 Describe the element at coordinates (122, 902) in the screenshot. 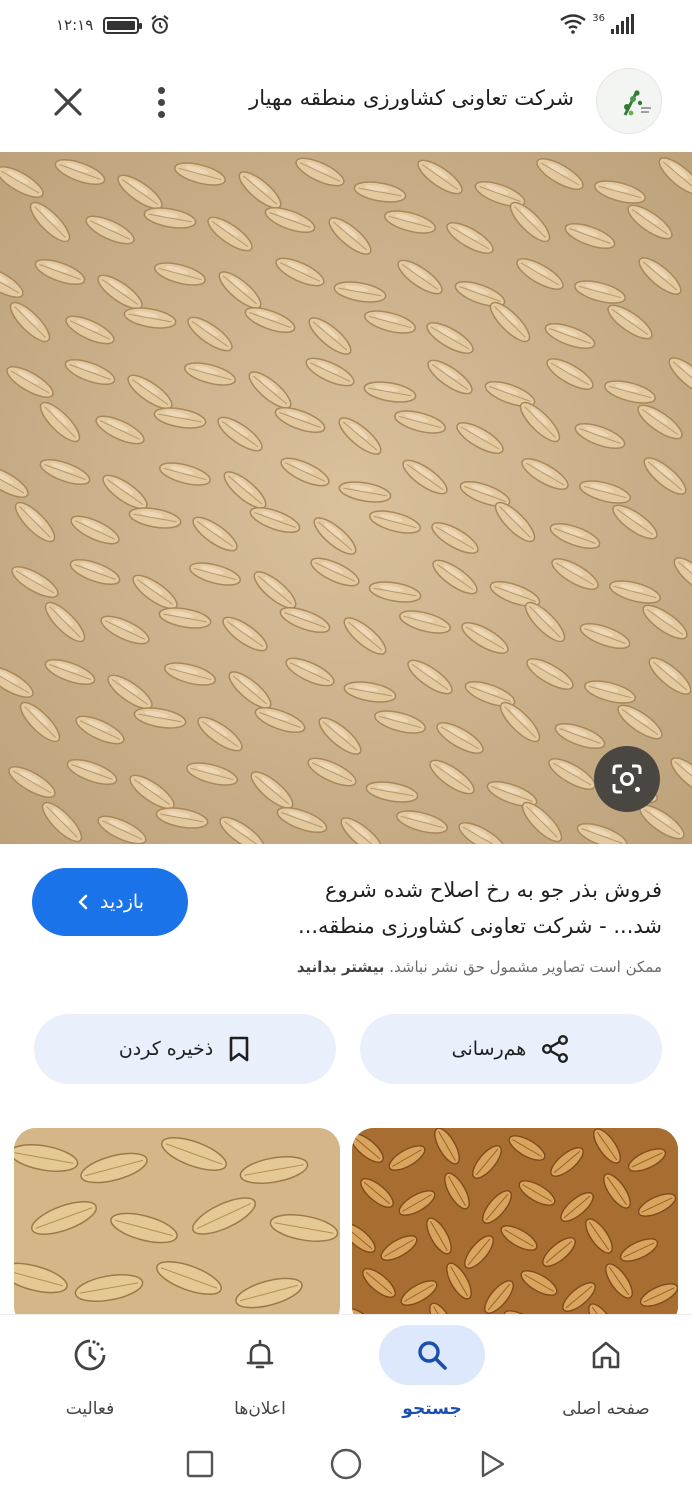

I see `visit-label: بازدید` at that location.